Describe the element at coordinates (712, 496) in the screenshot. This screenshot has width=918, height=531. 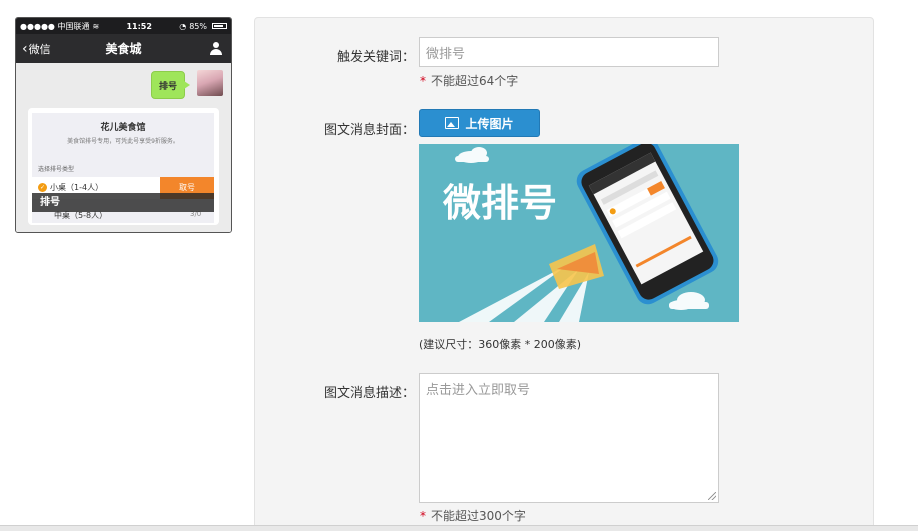
I see `resize-handle-icon` at that location.